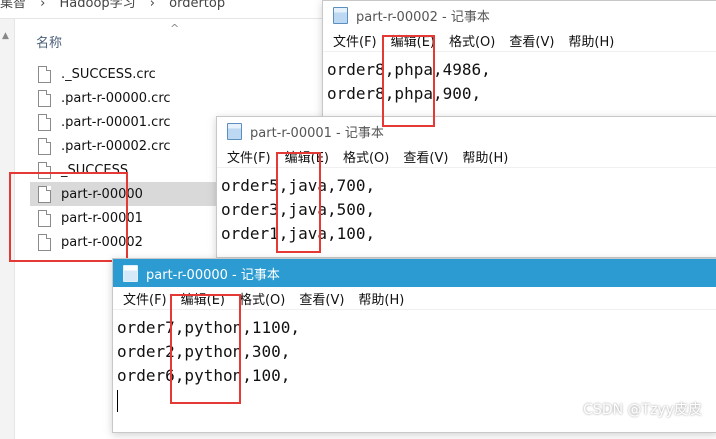 Image resolution: width=716 pixels, height=439 pixels. I want to click on window-title-bar: part-r-00000 - 记事本, so click(414, 273).